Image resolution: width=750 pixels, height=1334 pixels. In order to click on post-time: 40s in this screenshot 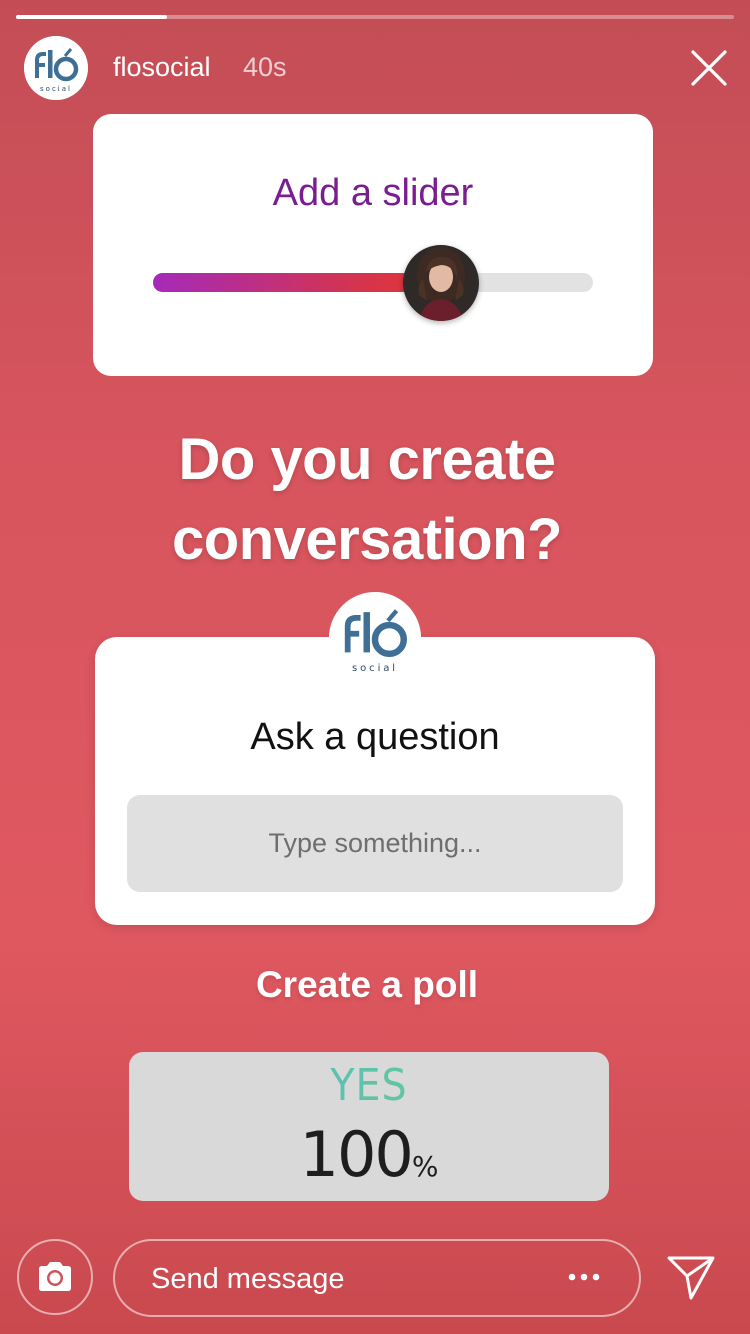, I will do `click(265, 67)`.